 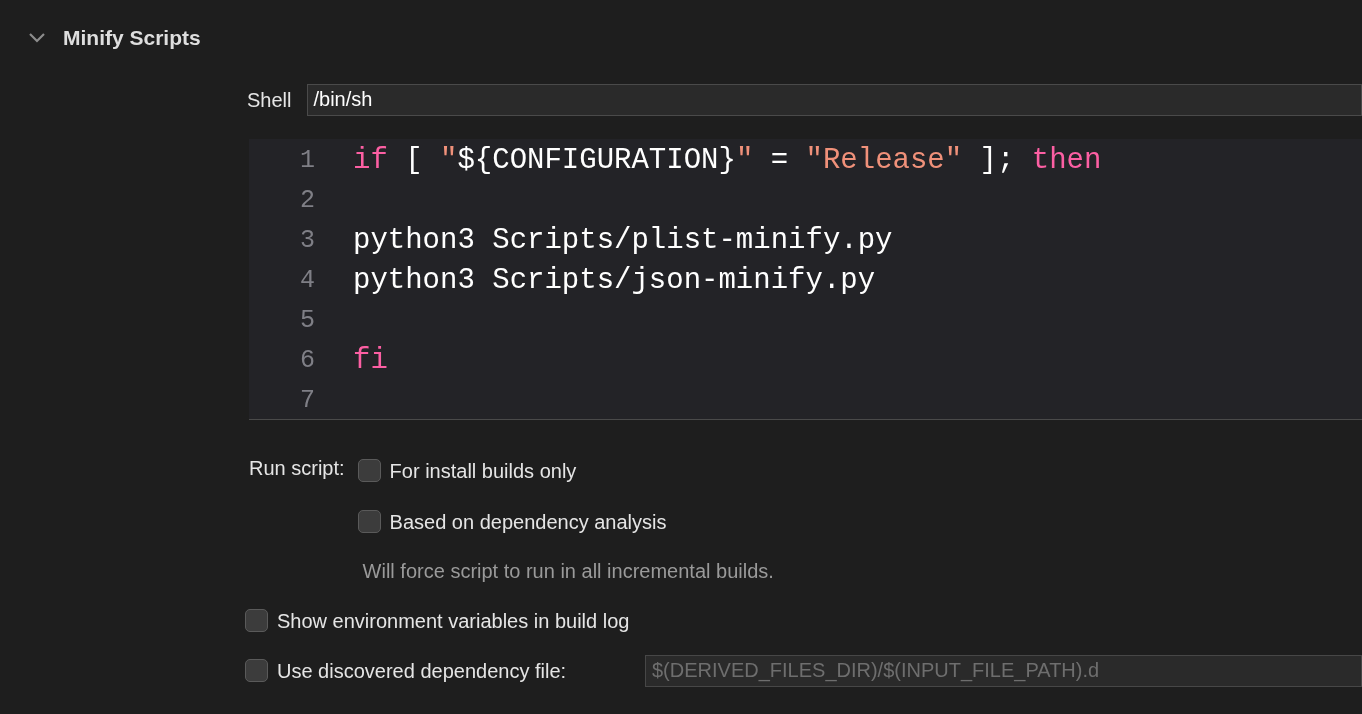 What do you see at coordinates (307, 240) in the screenshot?
I see `line-number: 3` at bounding box center [307, 240].